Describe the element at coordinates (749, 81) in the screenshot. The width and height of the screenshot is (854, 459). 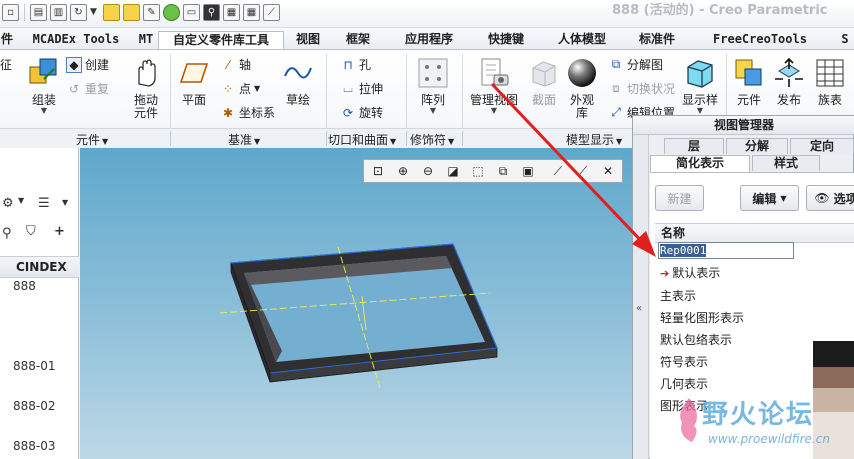
I see `element-button: 元件` at that location.